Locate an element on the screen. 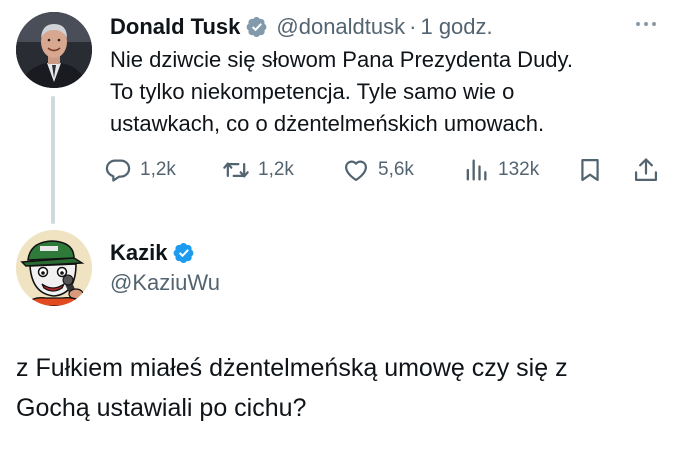 This screenshot has height=460, width=680. like-button: 5,6k is located at coordinates (378, 170).